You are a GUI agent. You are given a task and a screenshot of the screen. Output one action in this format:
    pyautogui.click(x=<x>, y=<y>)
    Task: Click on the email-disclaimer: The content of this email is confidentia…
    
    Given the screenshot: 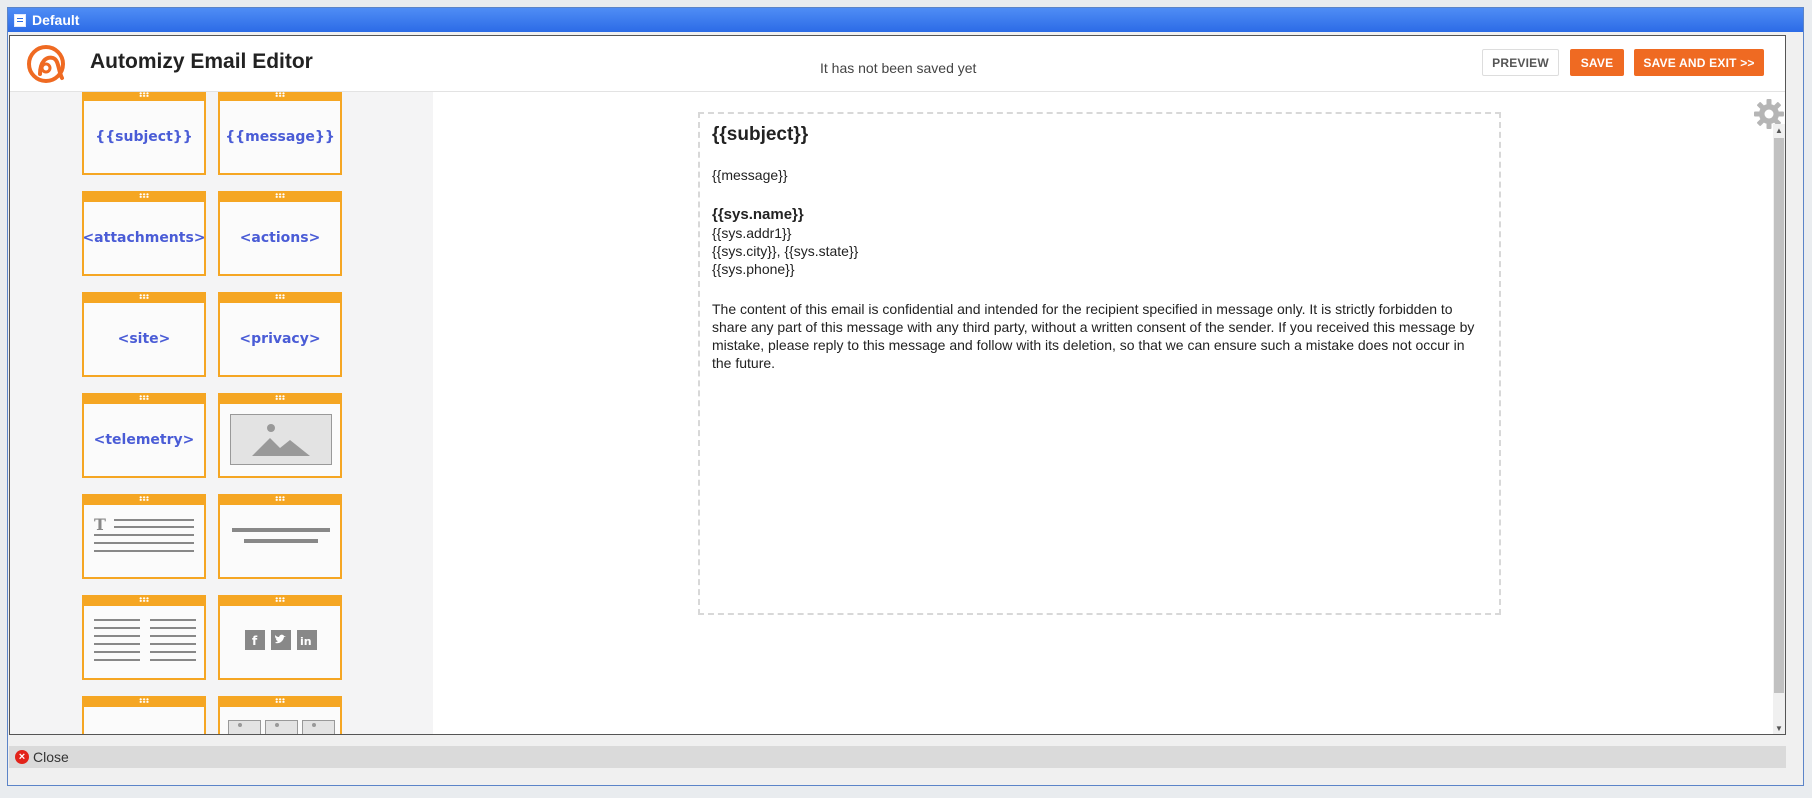 What is the action you would take?
    pyautogui.click(x=1099, y=336)
    